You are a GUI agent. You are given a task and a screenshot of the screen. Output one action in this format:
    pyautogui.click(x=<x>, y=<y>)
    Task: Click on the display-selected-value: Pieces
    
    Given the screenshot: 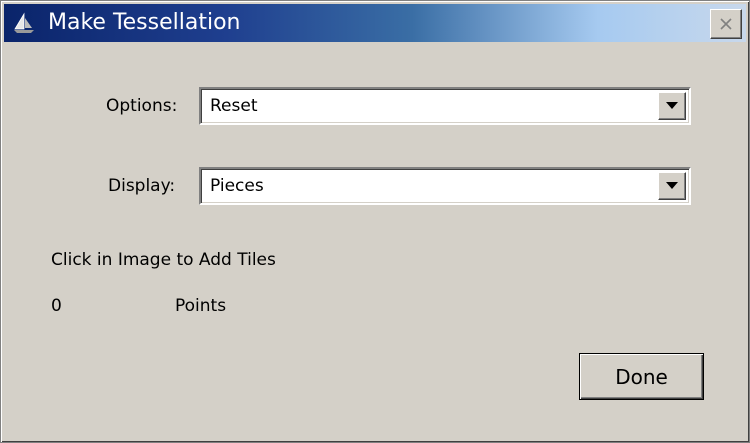 What is the action you would take?
    pyautogui.click(x=237, y=186)
    